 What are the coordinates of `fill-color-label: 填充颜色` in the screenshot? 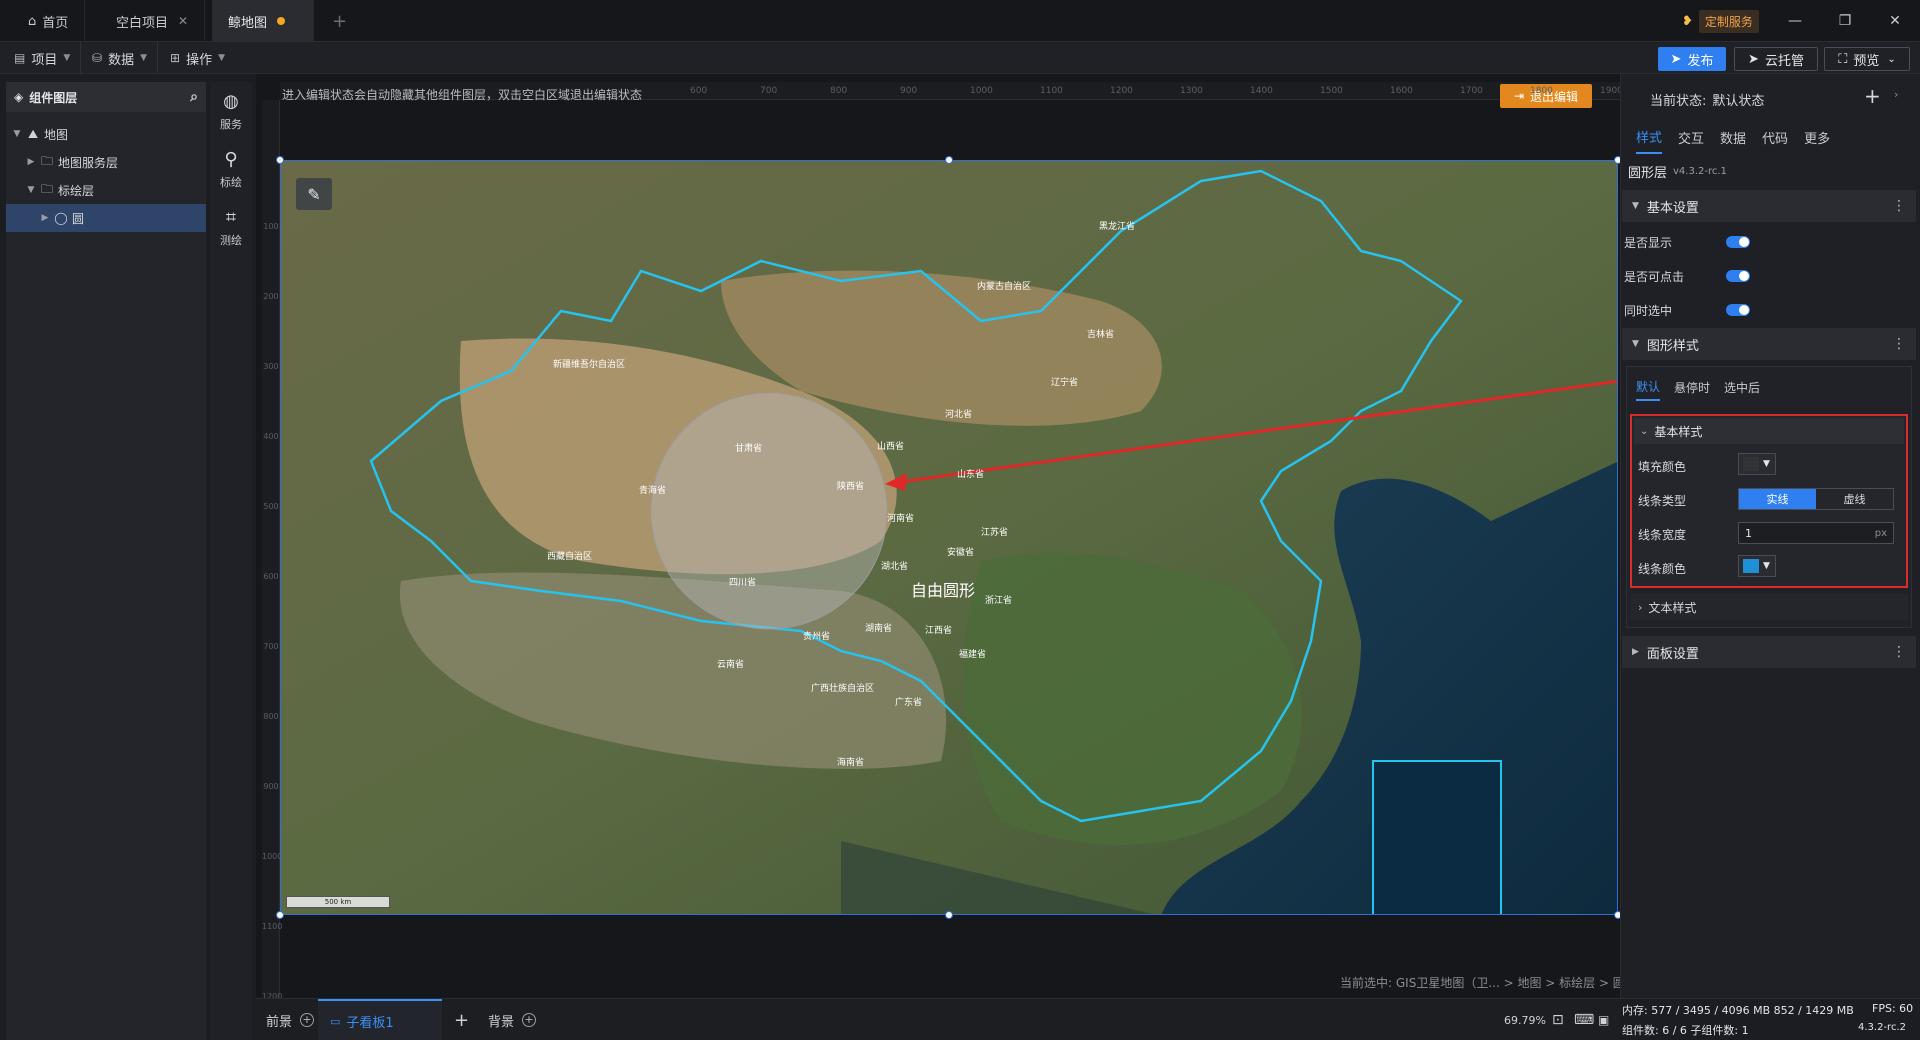 It's located at (1662, 467).